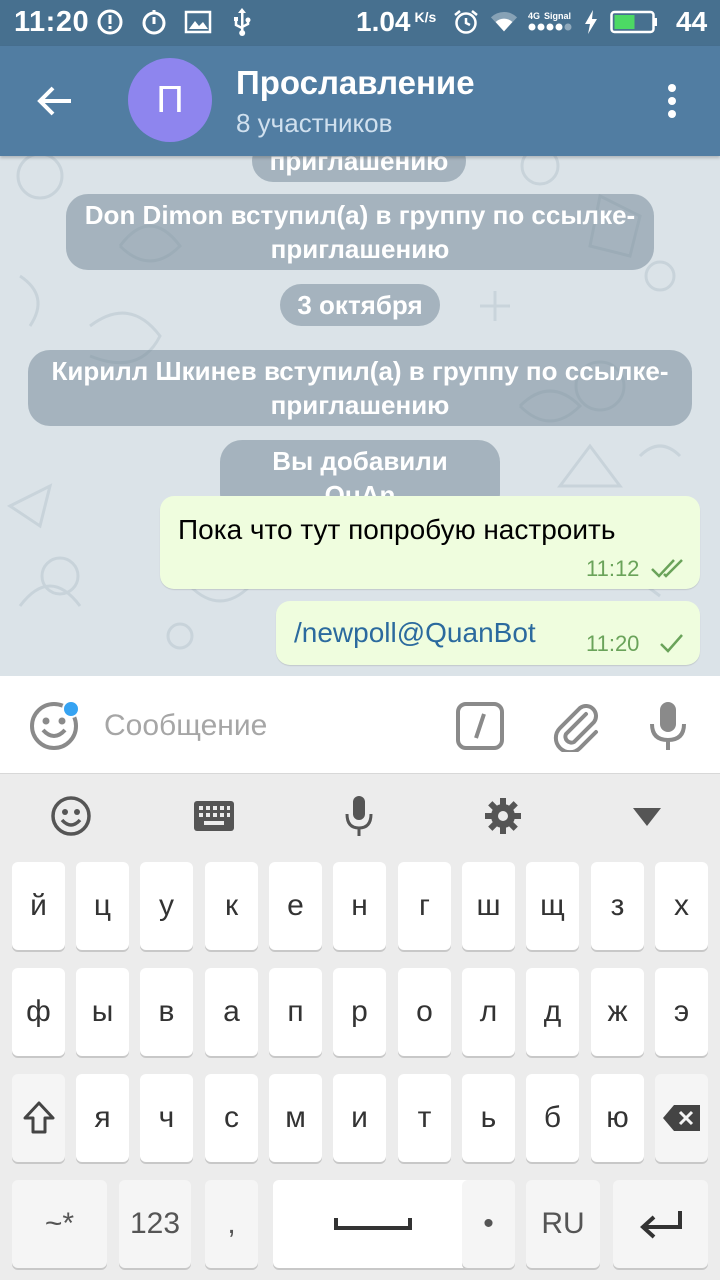 This screenshot has width=720, height=1280. I want to click on voice-message-button, so click(668, 726).